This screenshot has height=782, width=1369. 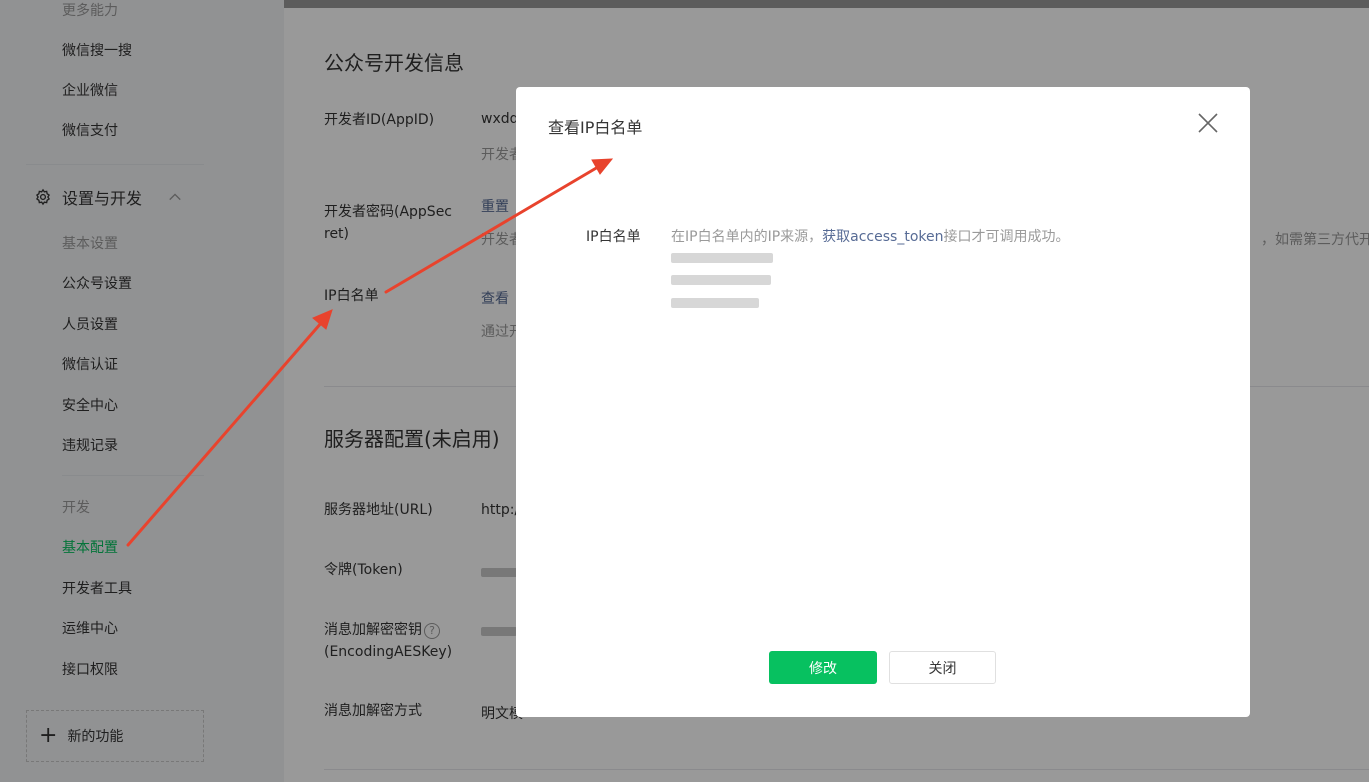 What do you see at coordinates (942, 667) in the screenshot?
I see `close-button: 关闭` at bounding box center [942, 667].